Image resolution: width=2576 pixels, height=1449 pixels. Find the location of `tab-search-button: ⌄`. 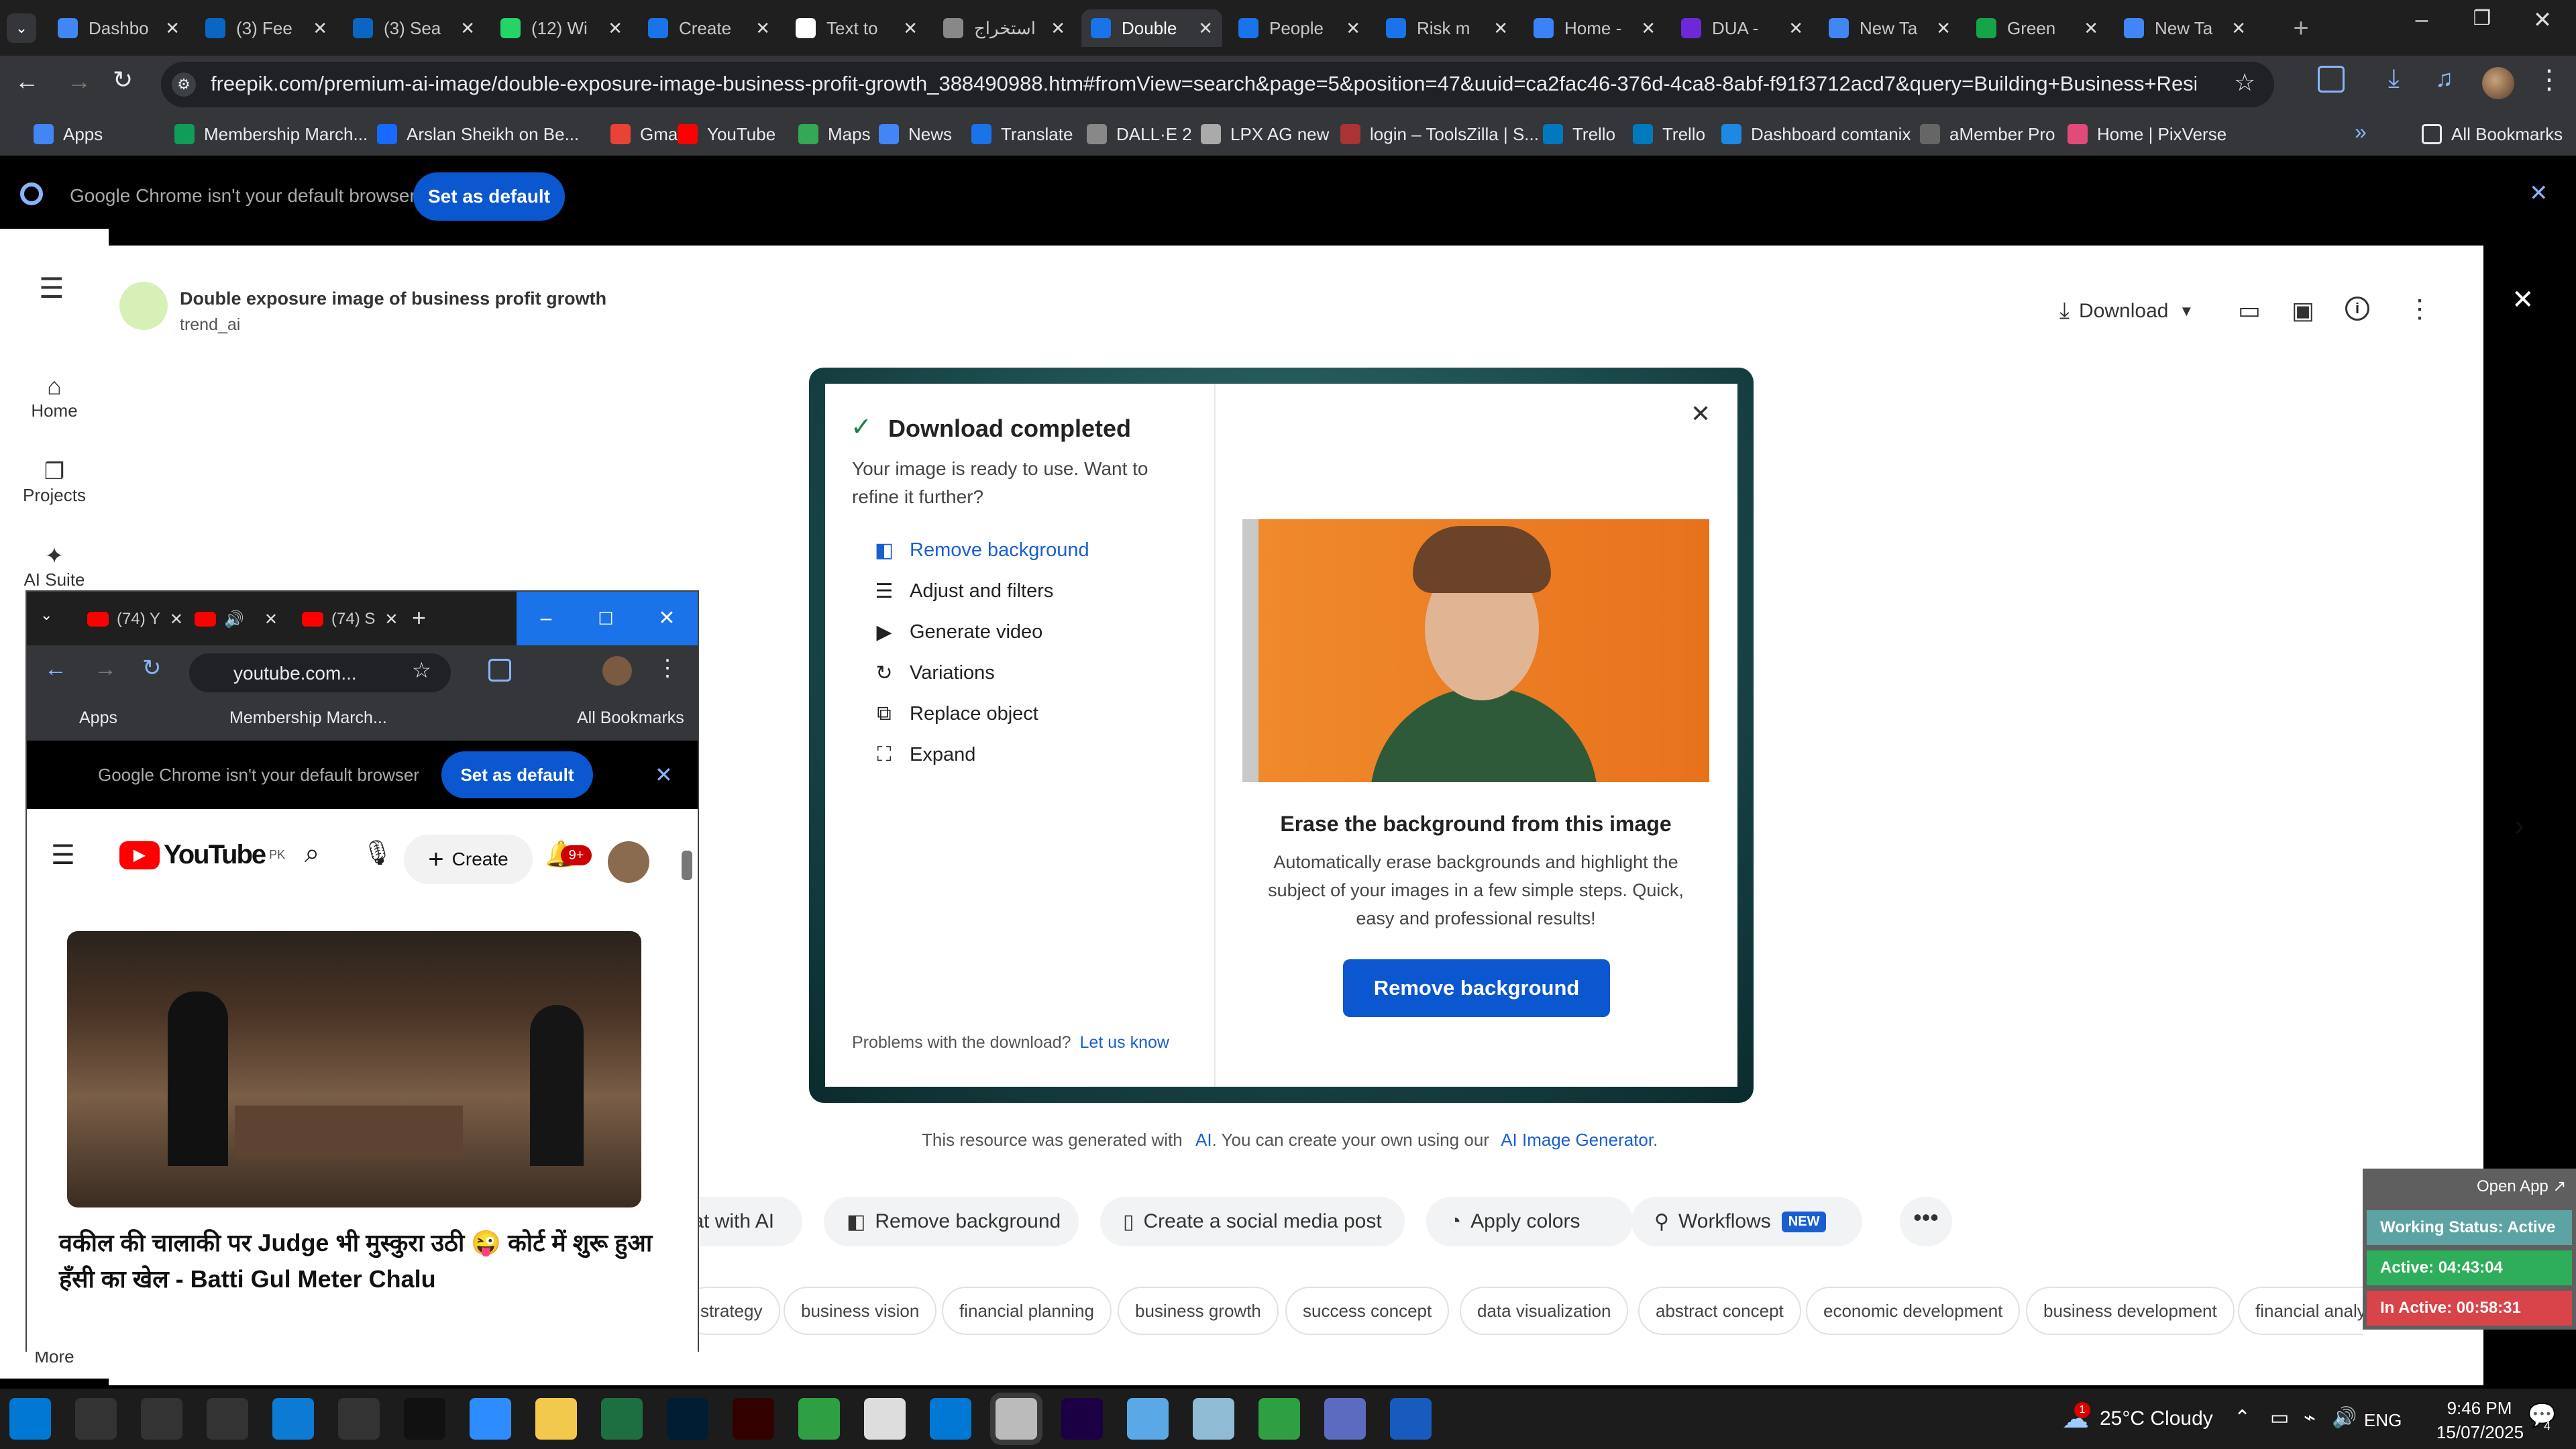

tab-search-button: ⌄ is located at coordinates (21, 28).